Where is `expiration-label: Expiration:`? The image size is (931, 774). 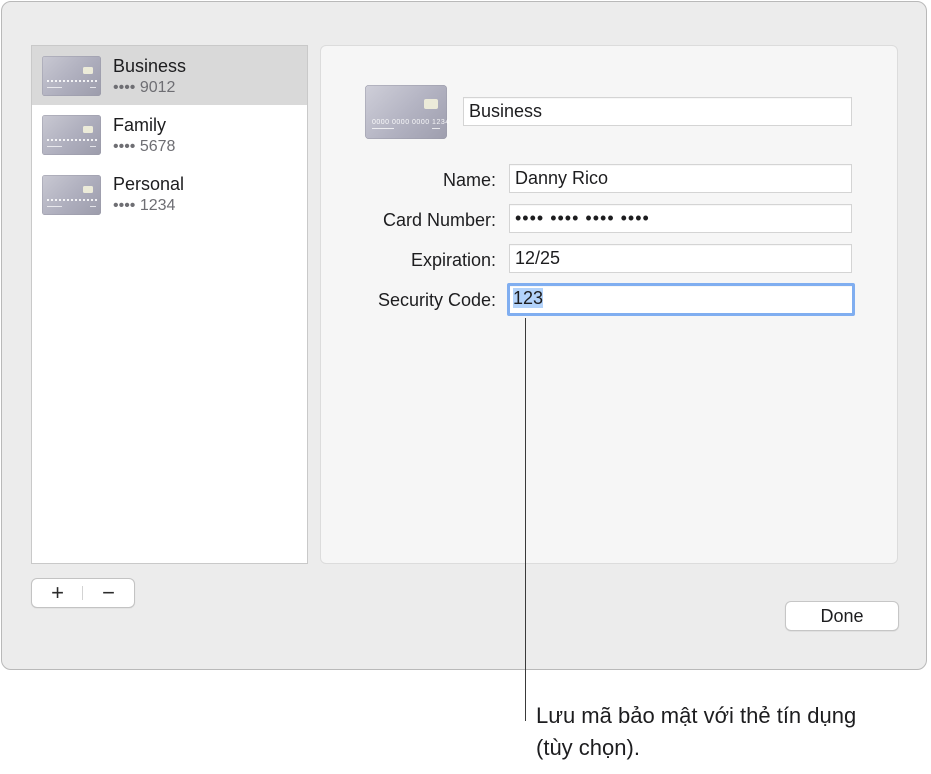 expiration-label: Expiration: is located at coordinates (453, 260).